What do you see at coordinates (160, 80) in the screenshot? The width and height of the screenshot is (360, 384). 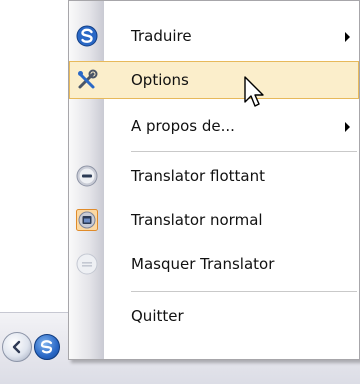 I see `menu-item-label: Options` at bounding box center [160, 80].